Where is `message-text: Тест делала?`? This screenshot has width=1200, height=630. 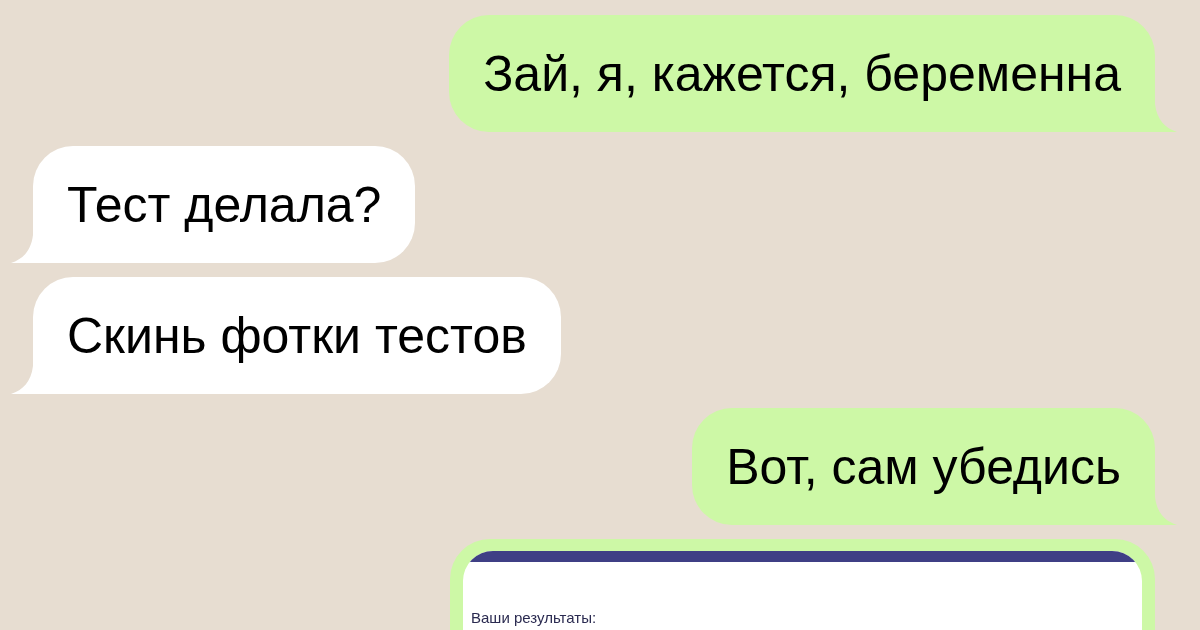 message-text: Тест делала? is located at coordinates (224, 204).